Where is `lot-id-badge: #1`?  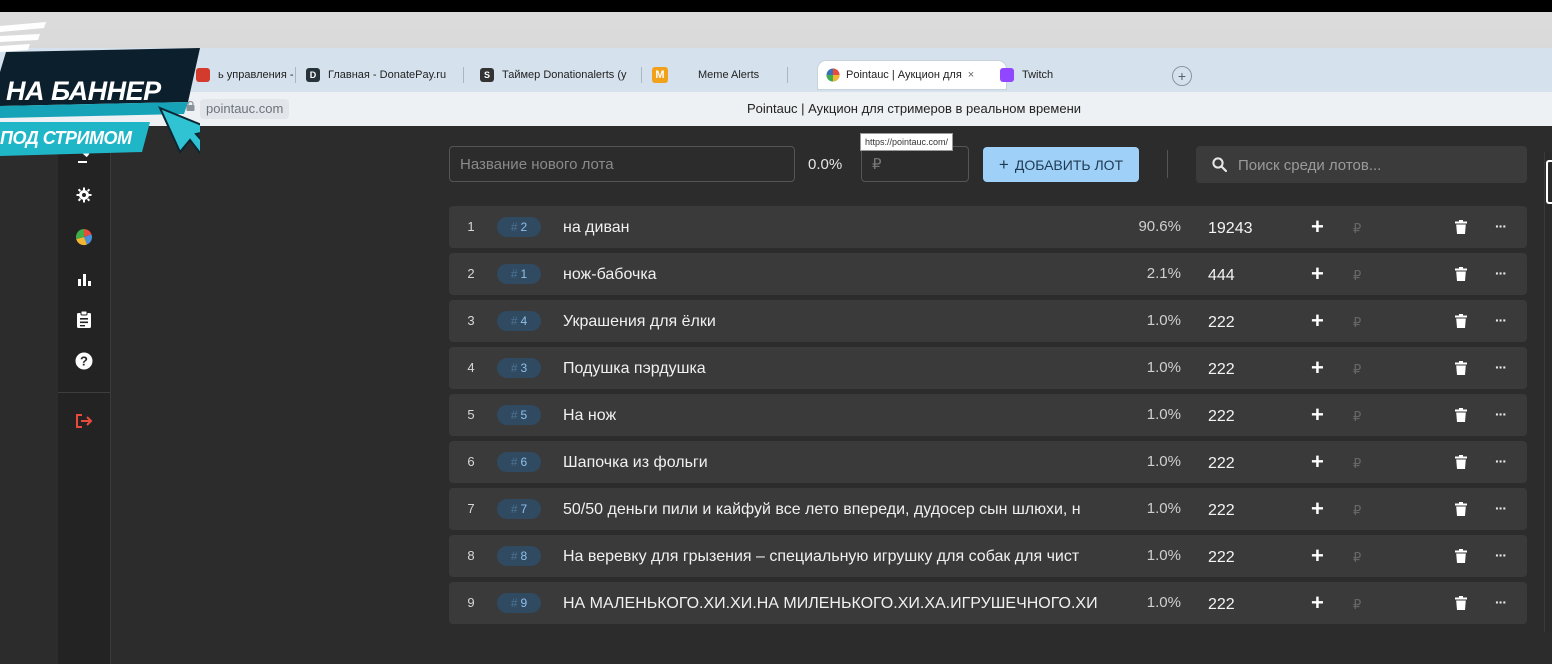
lot-id-badge: #1 is located at coordinates (519, 274).